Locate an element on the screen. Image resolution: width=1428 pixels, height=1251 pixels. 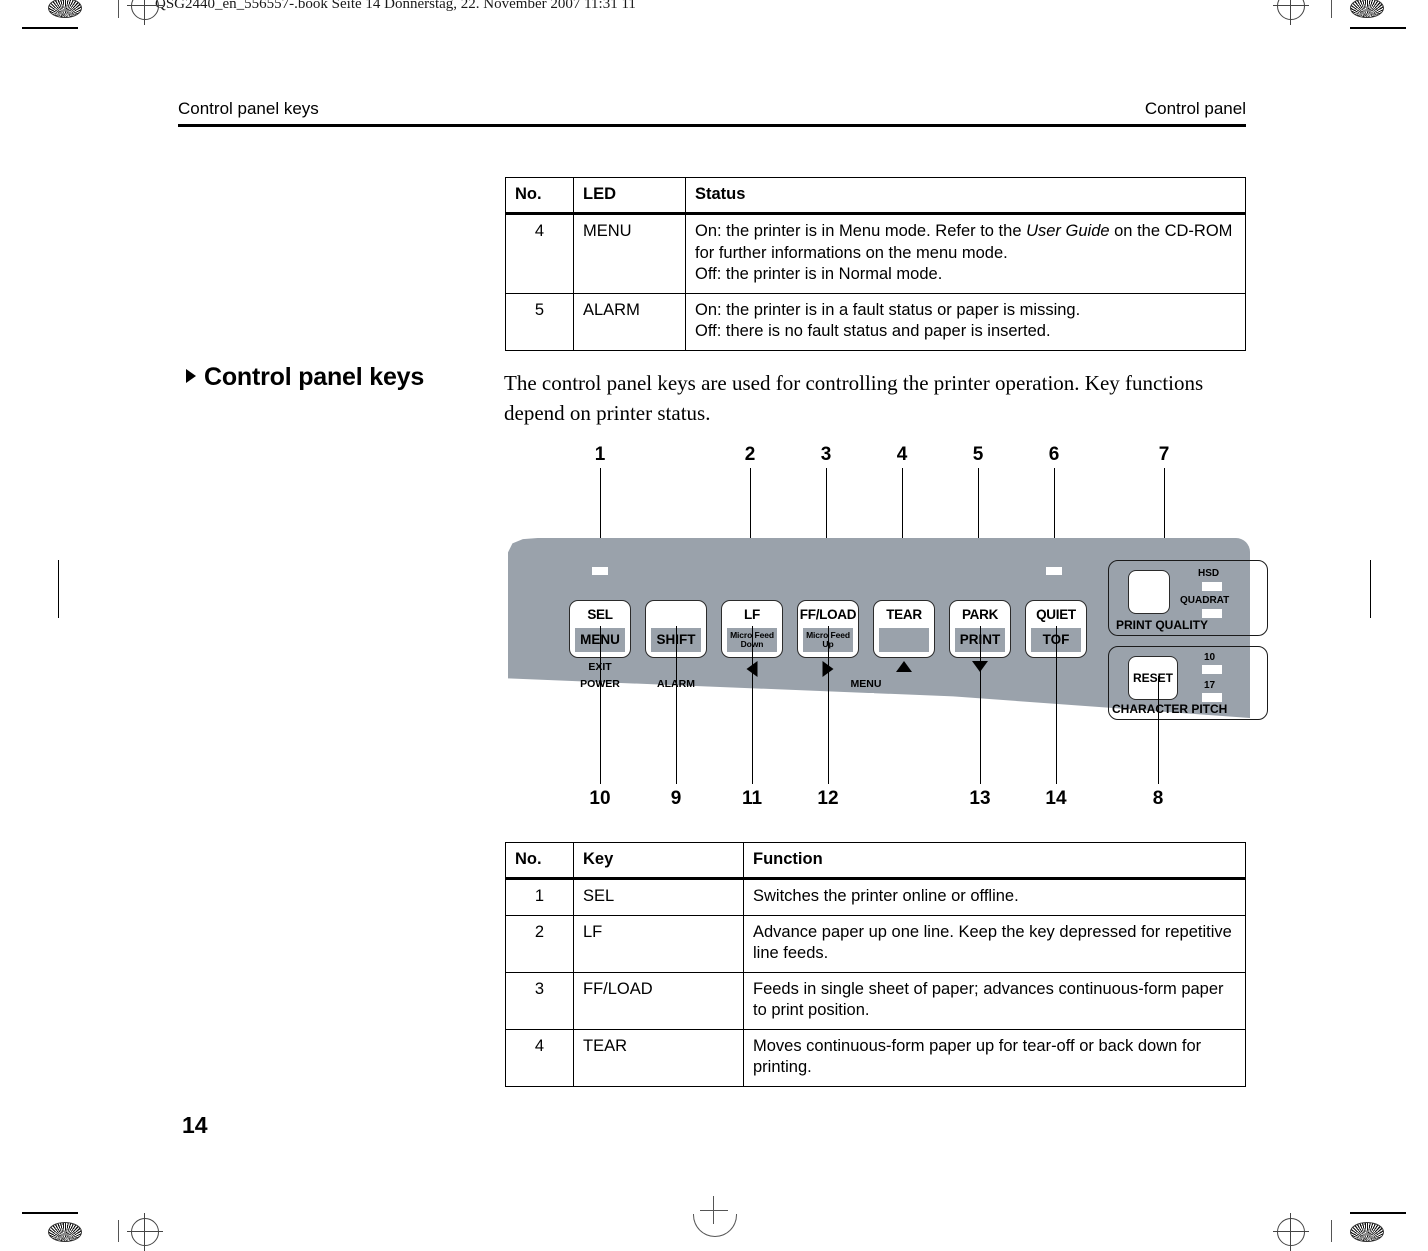
callout-number-5: 5 is located at coordinates (978, 454).